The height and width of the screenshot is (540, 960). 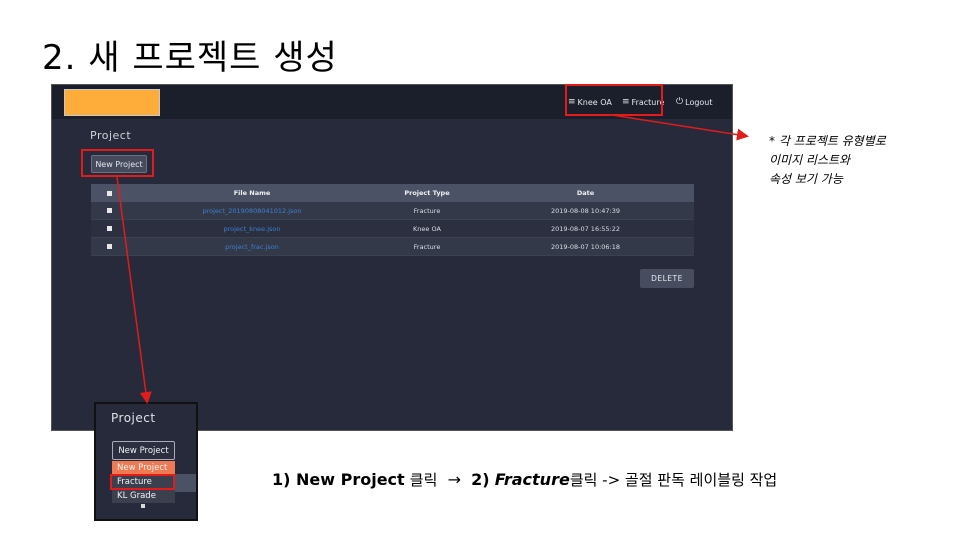 I want to click on step2-text: 클릭 -> 골절 판독 레이블링 작업, so click(x=673, y=480).